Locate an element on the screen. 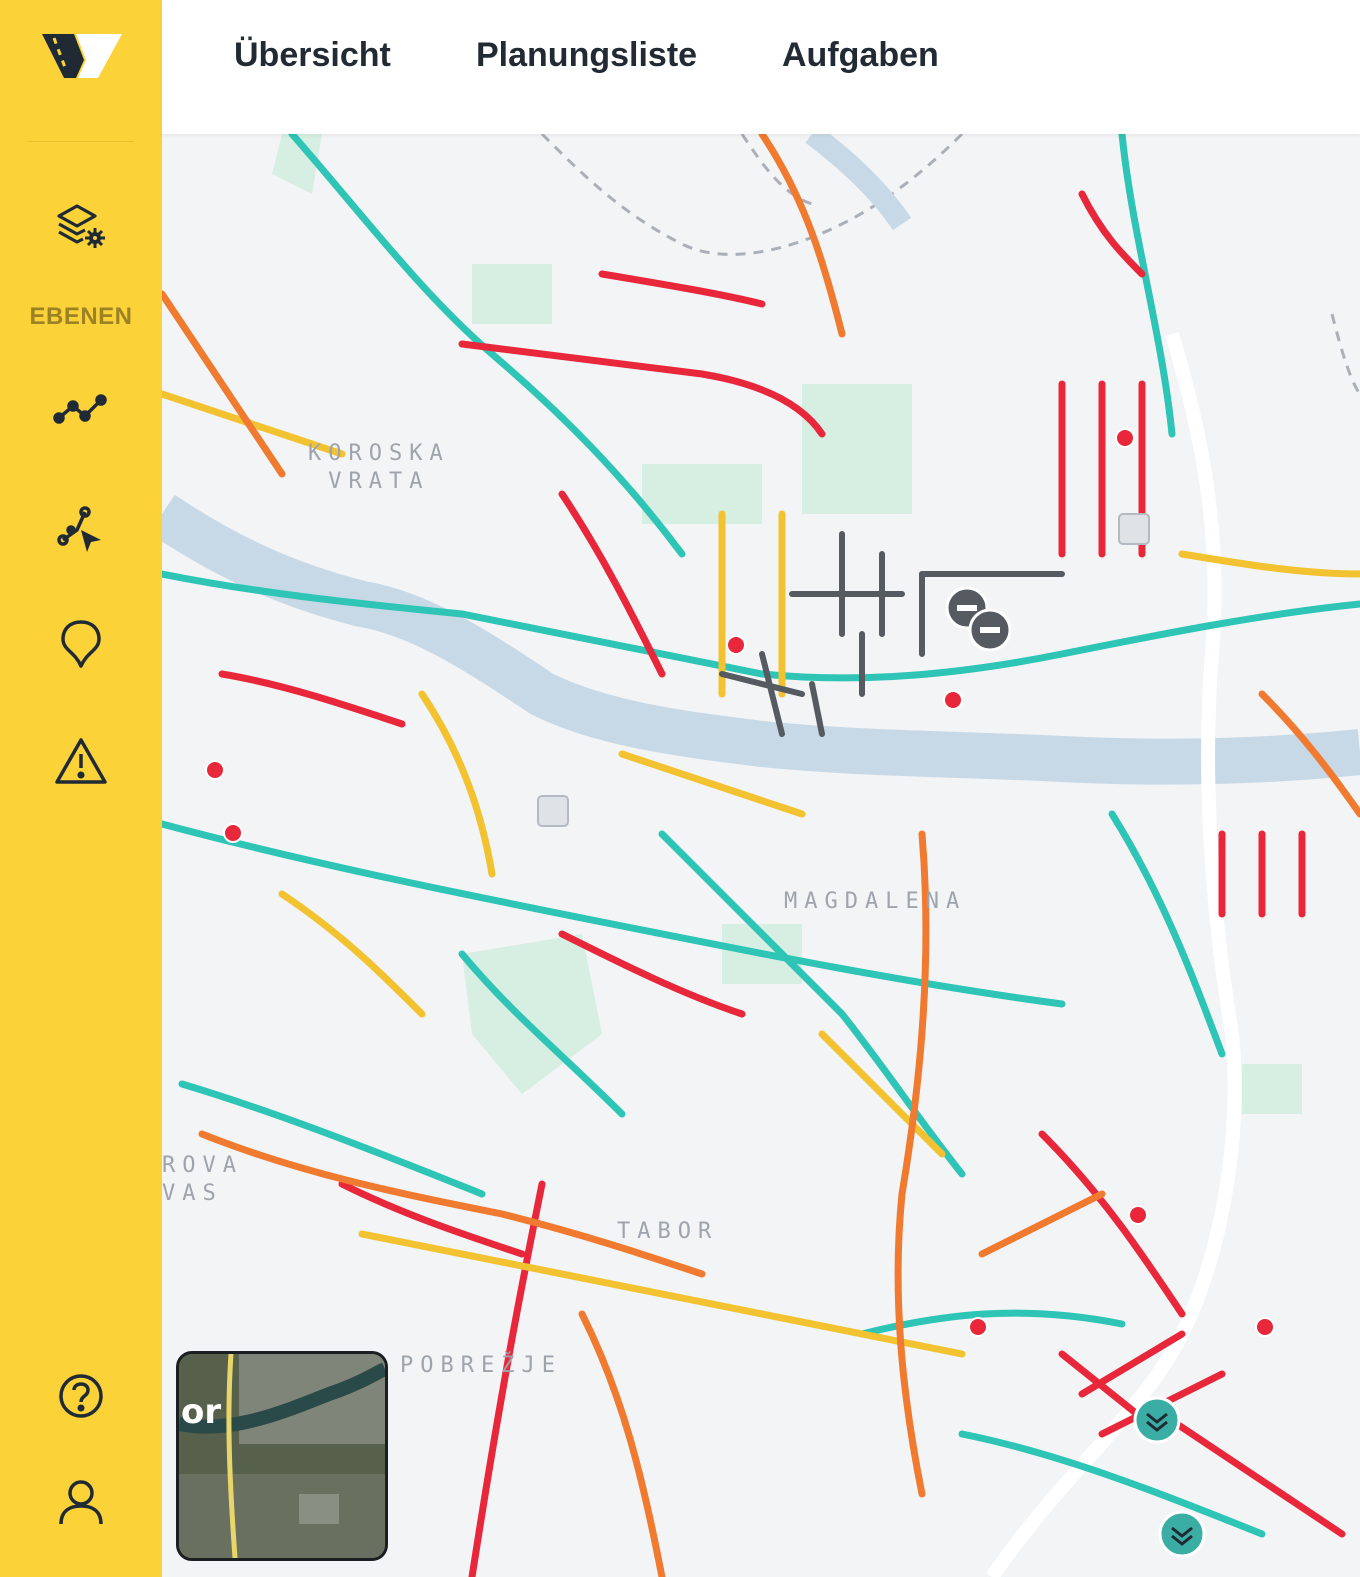 This screenshot has height=1577, width=1360. route-select-icon is located at coordinates (79, 529).